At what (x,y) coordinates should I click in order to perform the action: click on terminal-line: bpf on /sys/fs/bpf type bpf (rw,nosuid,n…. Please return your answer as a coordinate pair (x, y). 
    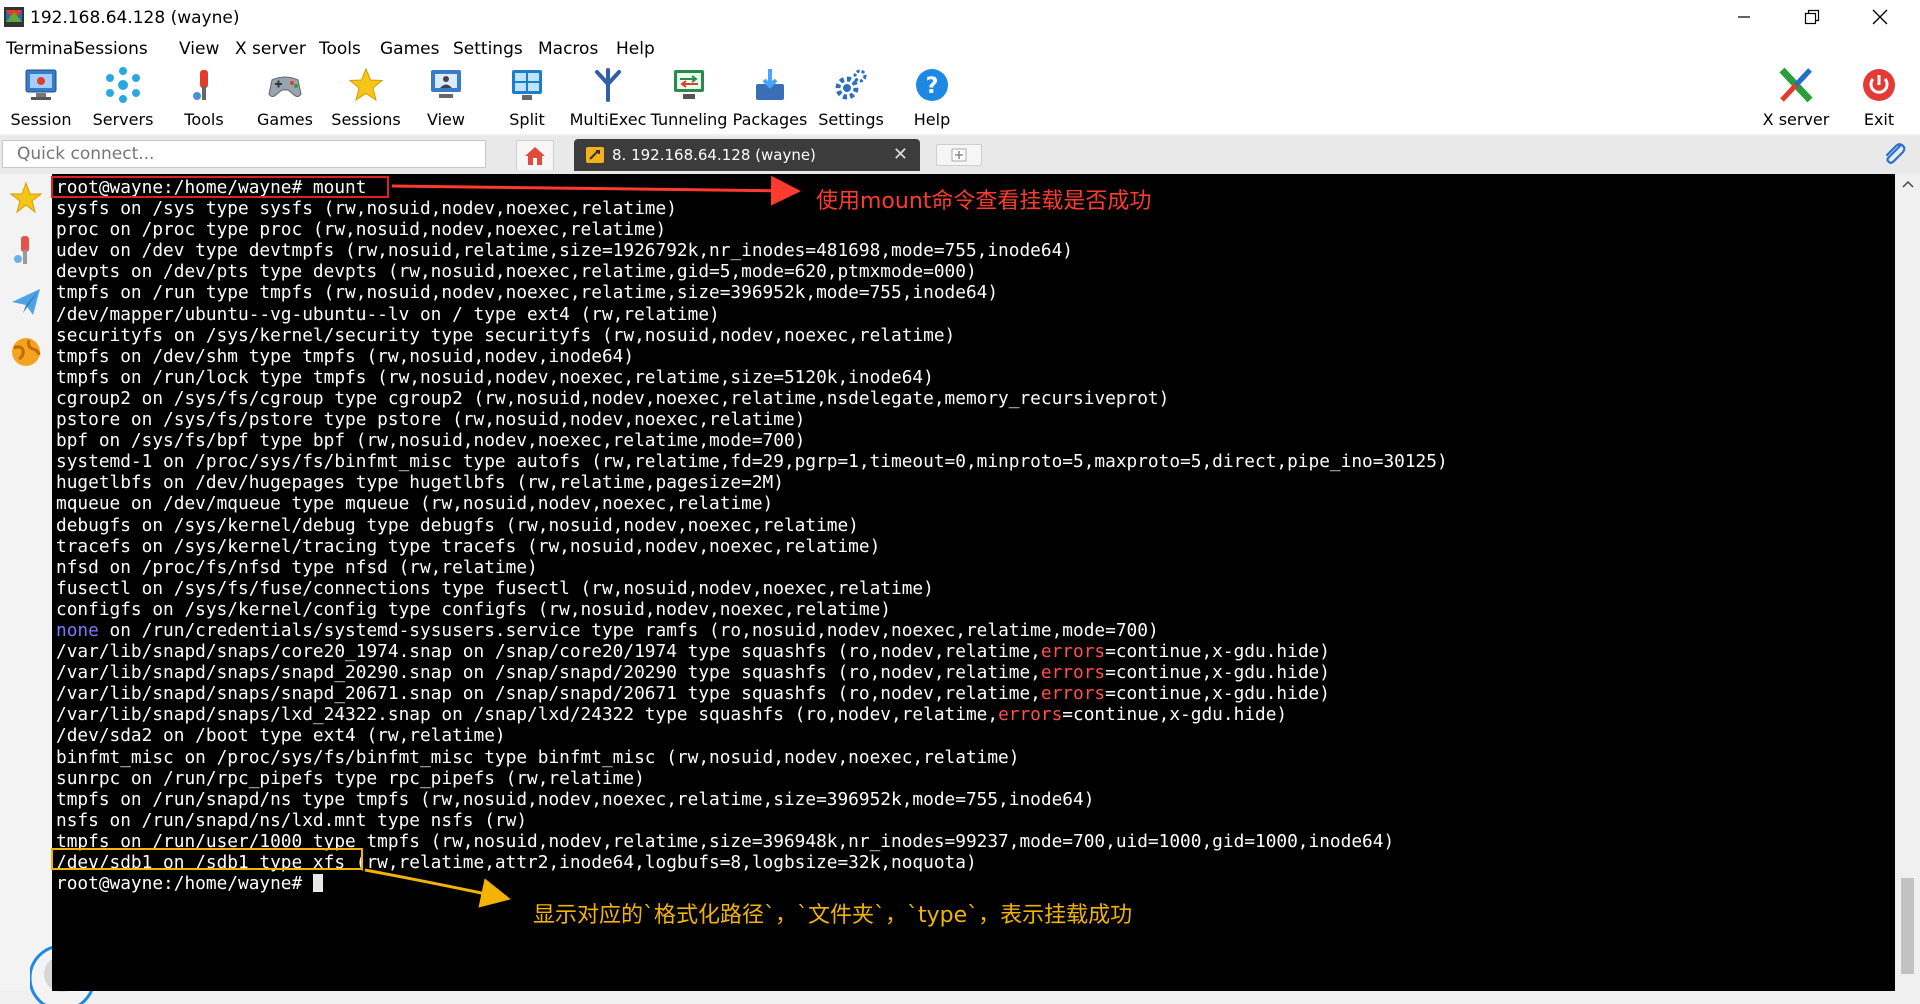
    Looking at the image, I should click on (752, 440).